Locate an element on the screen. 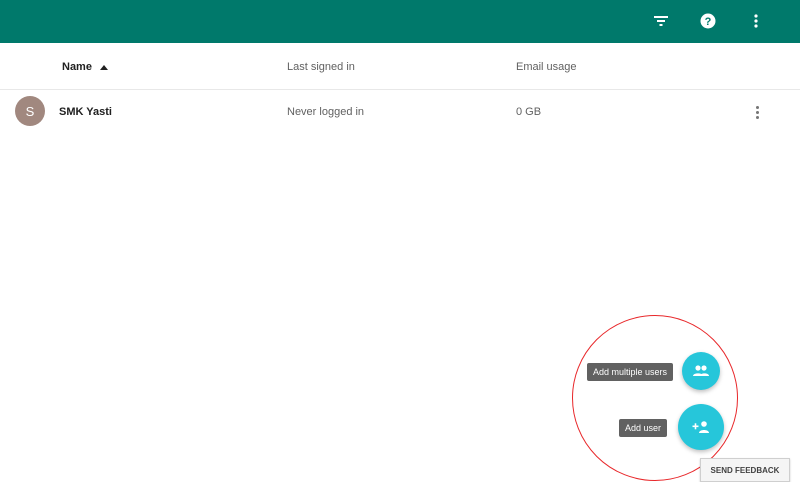  more-vert-icon is located at coordinates (756, 21).